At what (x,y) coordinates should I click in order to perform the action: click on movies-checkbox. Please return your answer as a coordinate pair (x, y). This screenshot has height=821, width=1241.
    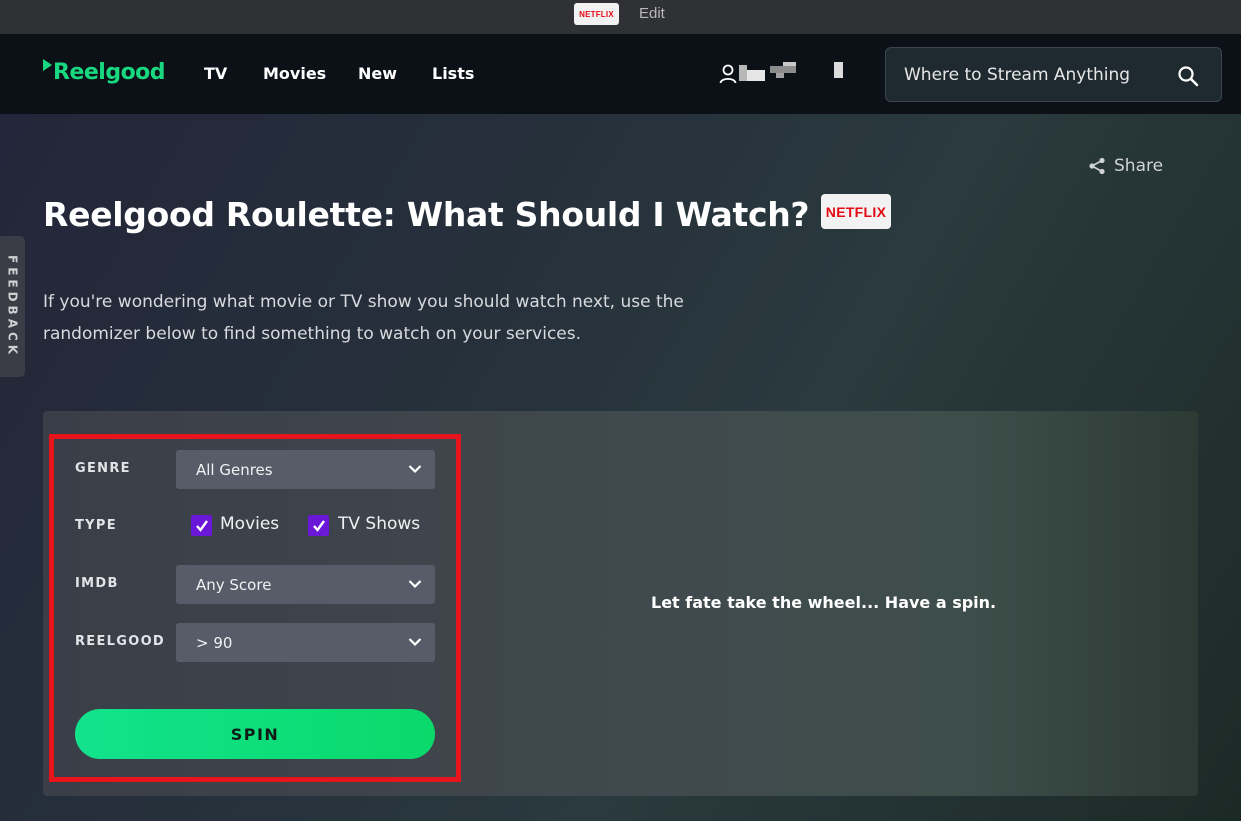
    Looking at the image, I should click on (201, 525).